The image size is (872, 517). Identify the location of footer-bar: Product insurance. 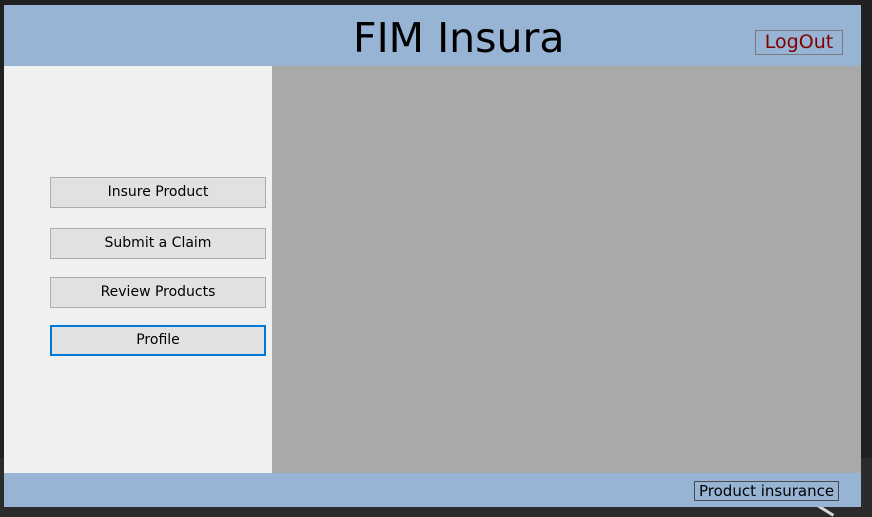
(432, 490).